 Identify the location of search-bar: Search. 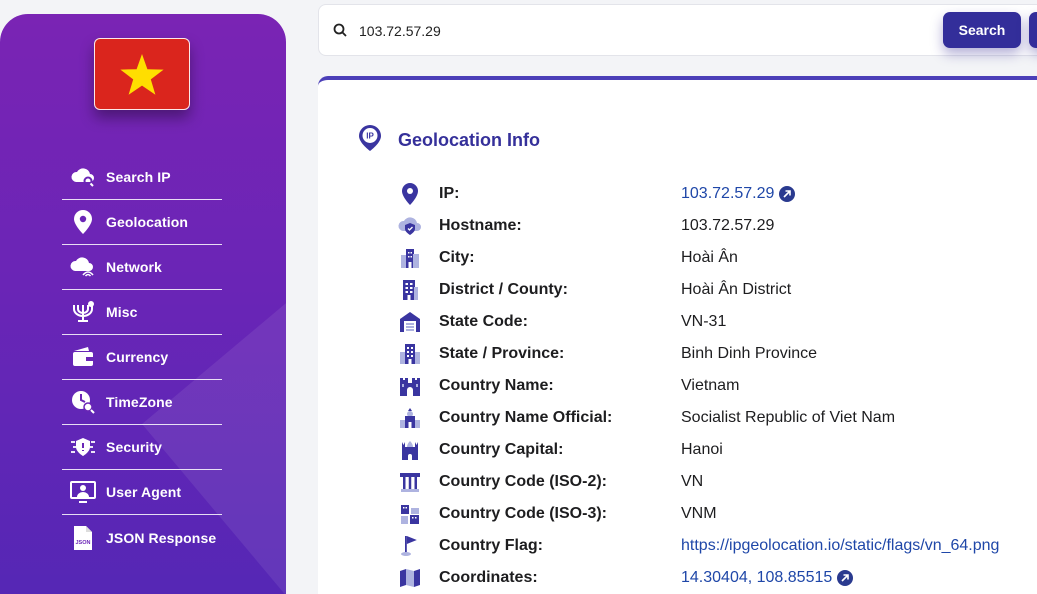
(677, 30).